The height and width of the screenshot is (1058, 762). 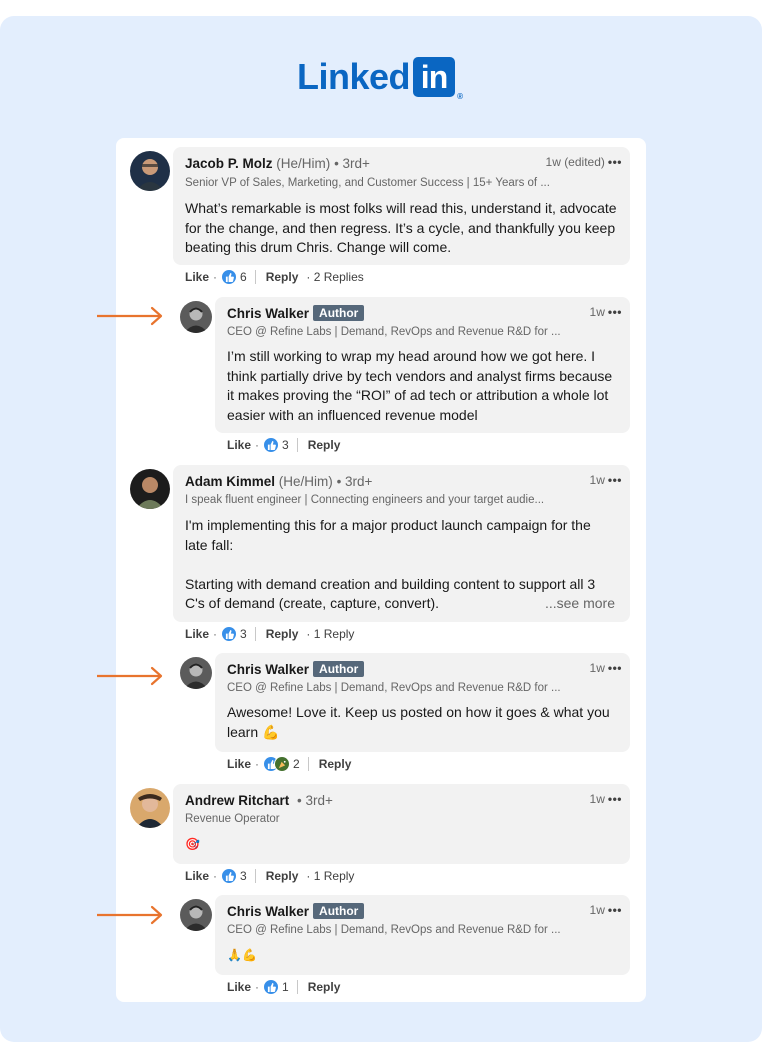 I want to click on reaction-count: 1, so click(x=285, y=987).